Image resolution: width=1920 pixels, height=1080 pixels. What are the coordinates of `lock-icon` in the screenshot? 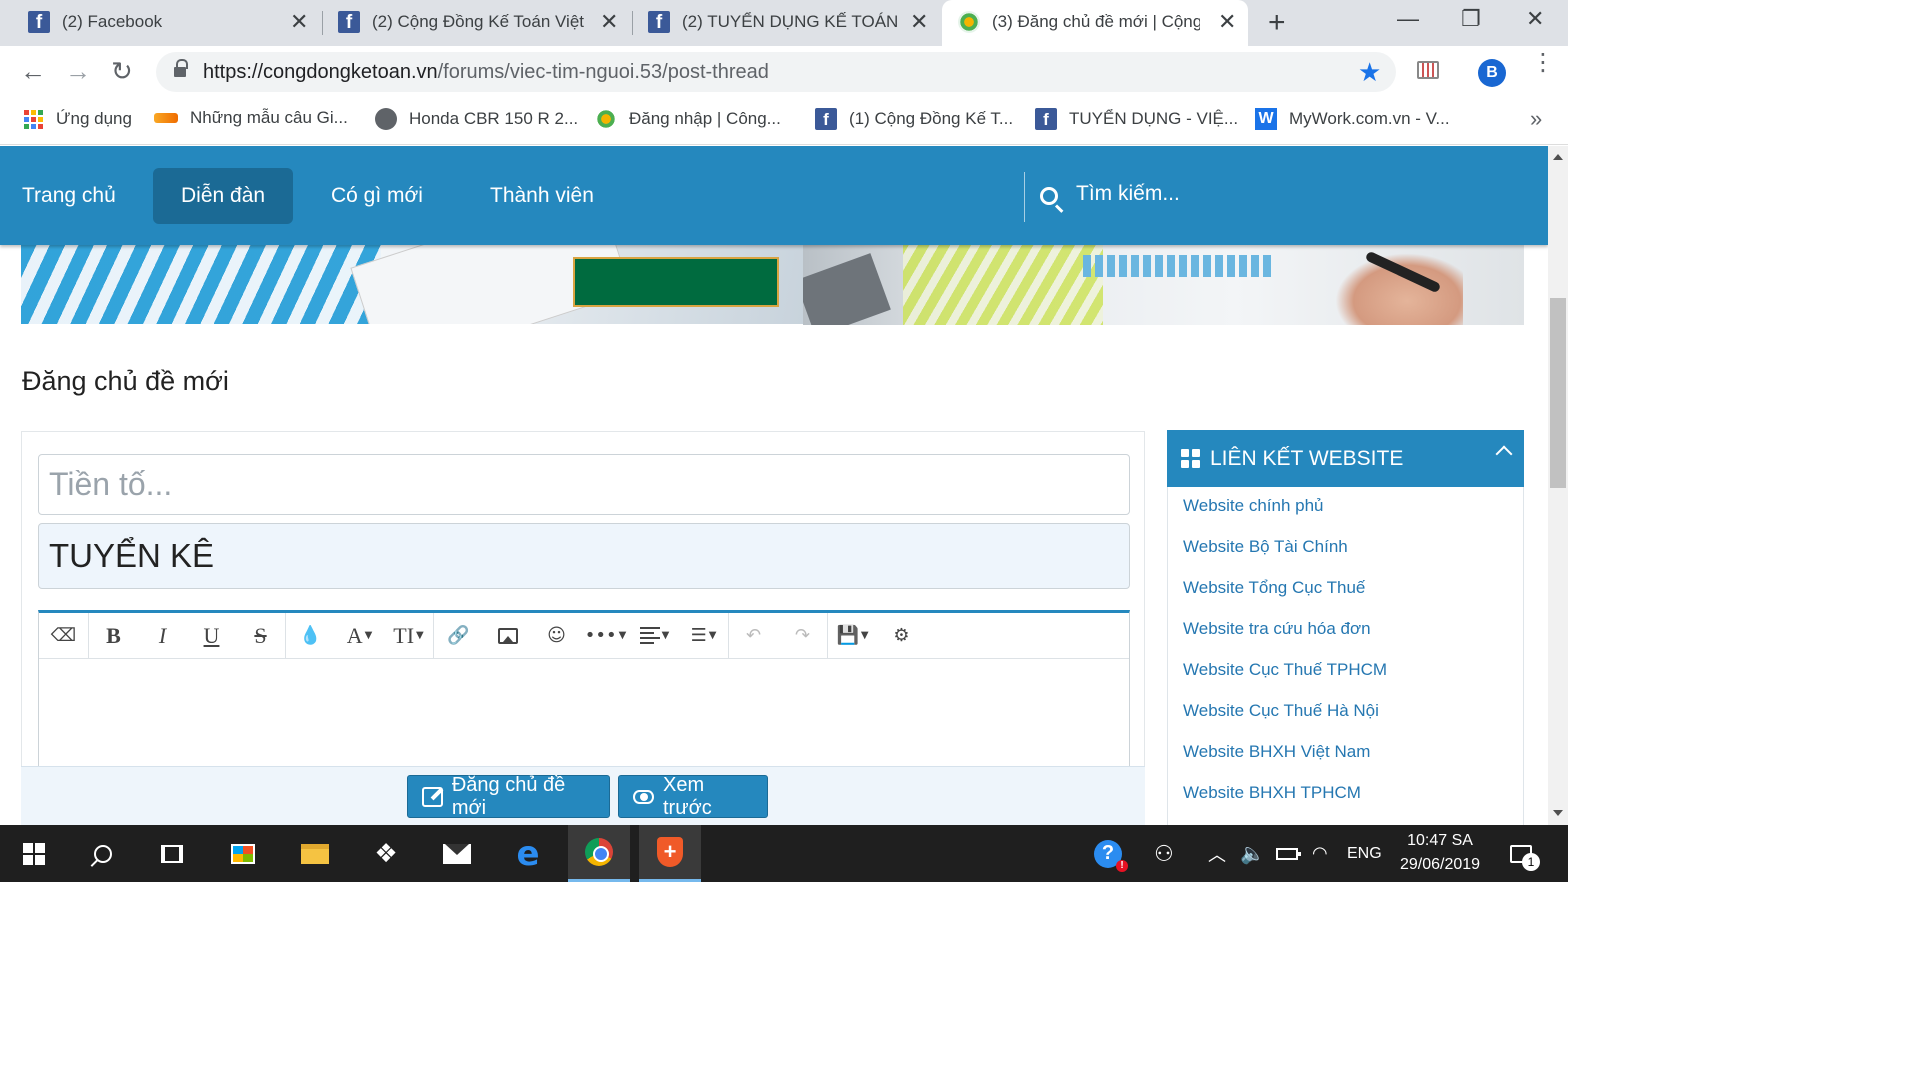 It's located at (181, 68).